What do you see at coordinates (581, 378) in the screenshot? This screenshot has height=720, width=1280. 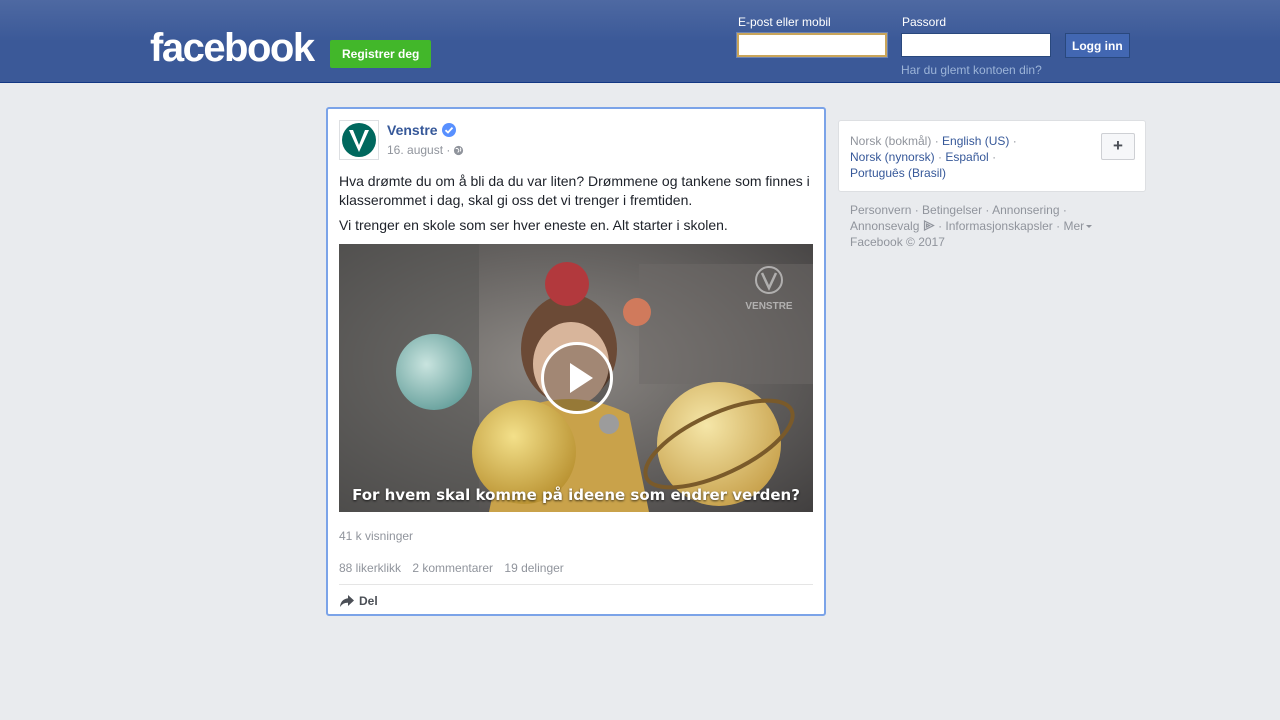 I see `play-icon` at bounding box center [581, 378].